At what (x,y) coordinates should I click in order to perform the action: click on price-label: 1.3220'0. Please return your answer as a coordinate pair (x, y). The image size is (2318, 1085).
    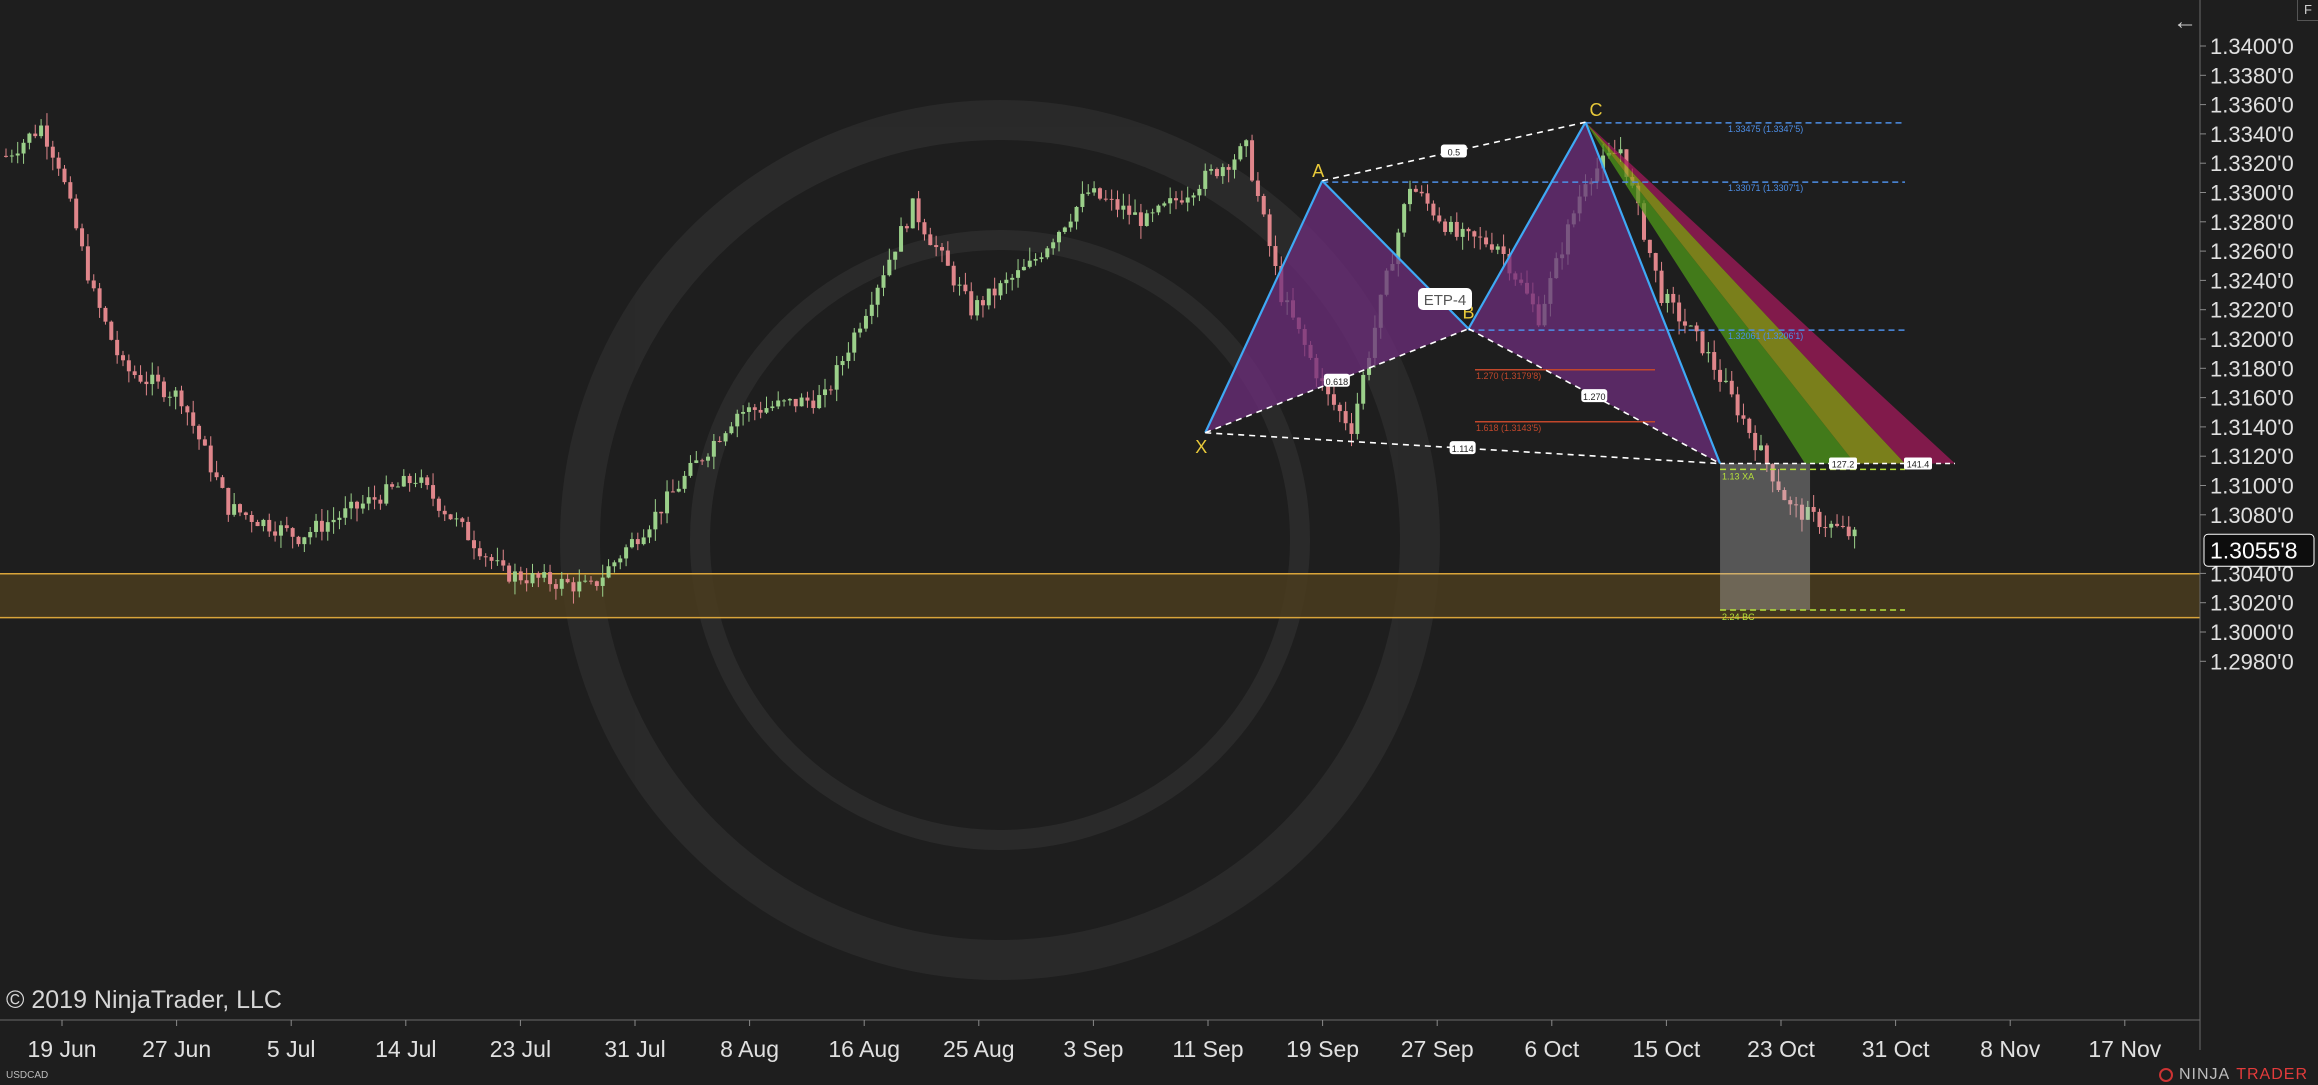
    Looking at the image, I should click on (2252, 310).